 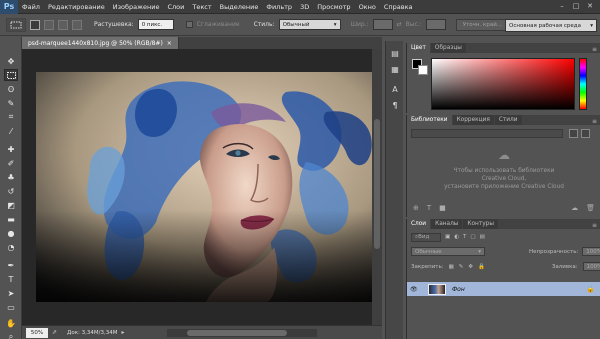 I want to click on eraser-tool-icon: ◩, so click(x=11, y=205).